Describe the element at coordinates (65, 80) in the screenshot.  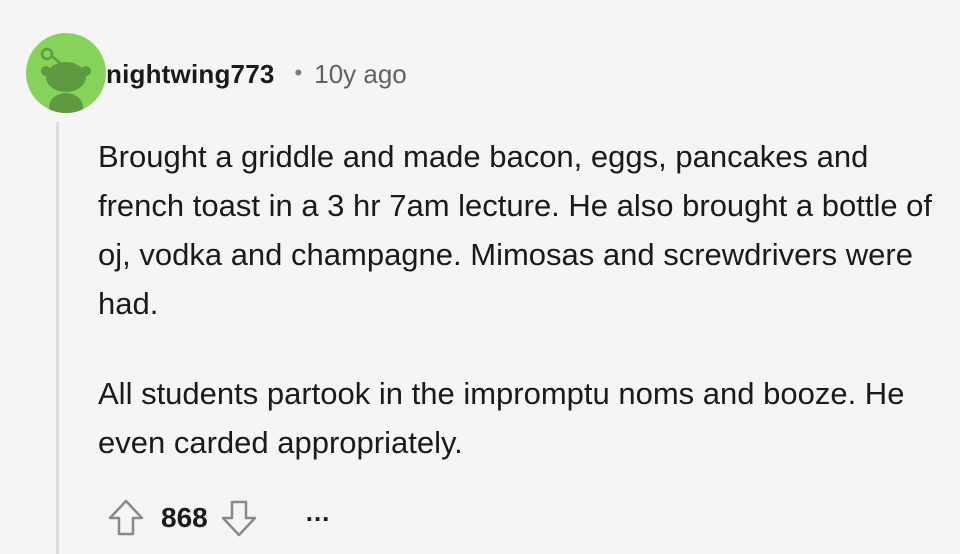
I see `snoo-icon` at that location.